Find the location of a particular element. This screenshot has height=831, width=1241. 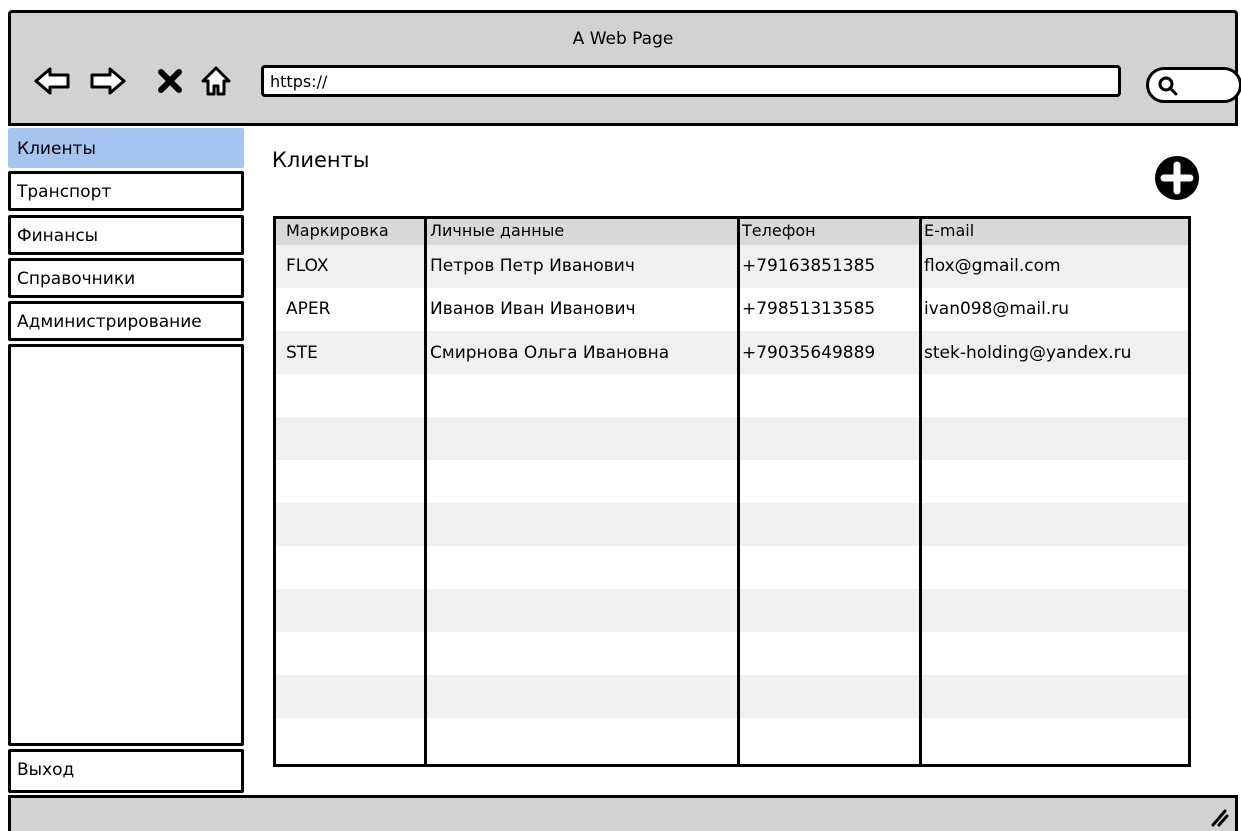

close-icon is located at coordinates (170, 81).